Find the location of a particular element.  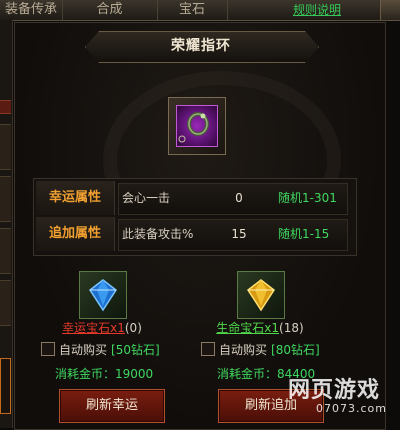

ring-icon is located at coordinates (196, 125).